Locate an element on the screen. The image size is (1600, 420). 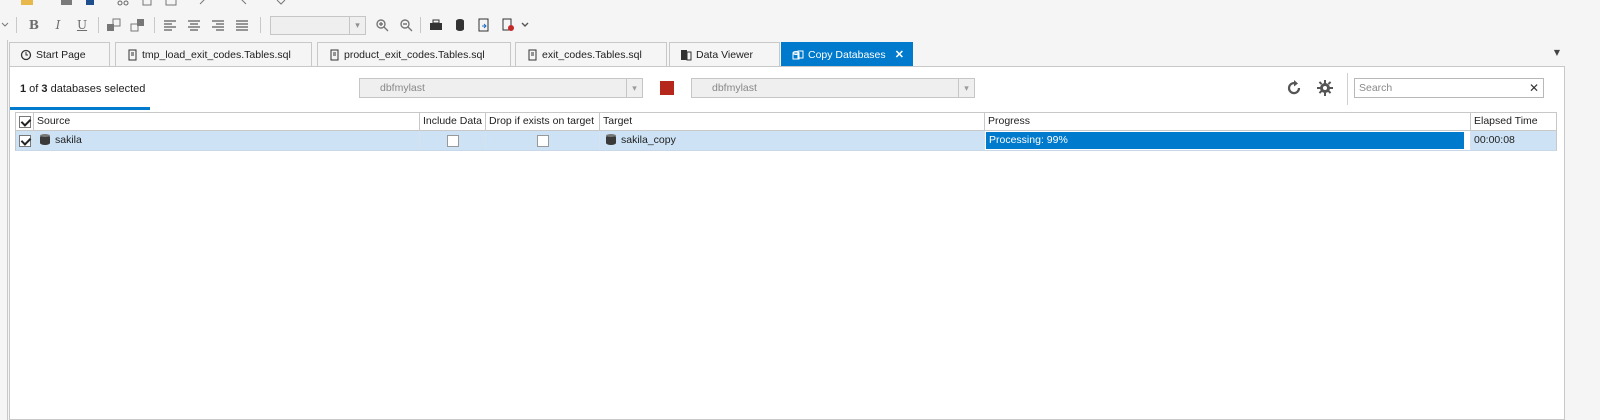
target-connection-select: dbfmylast ▾ is located at coordinates (833, 88).